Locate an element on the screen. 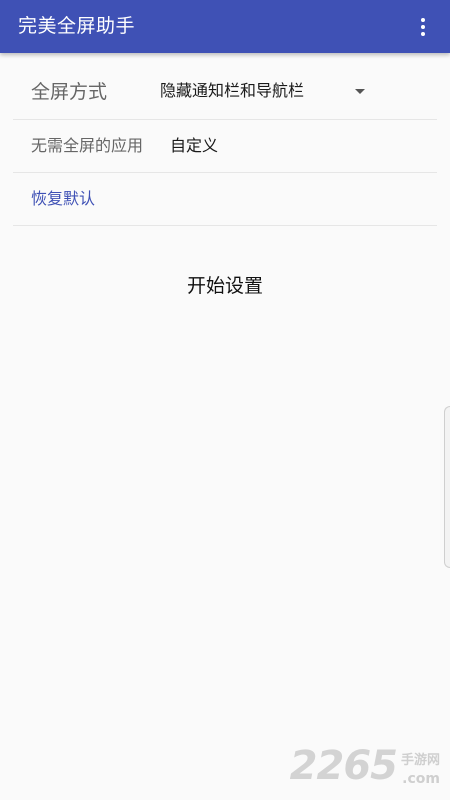  more-vert-icon is located at coordinates (423, 27).